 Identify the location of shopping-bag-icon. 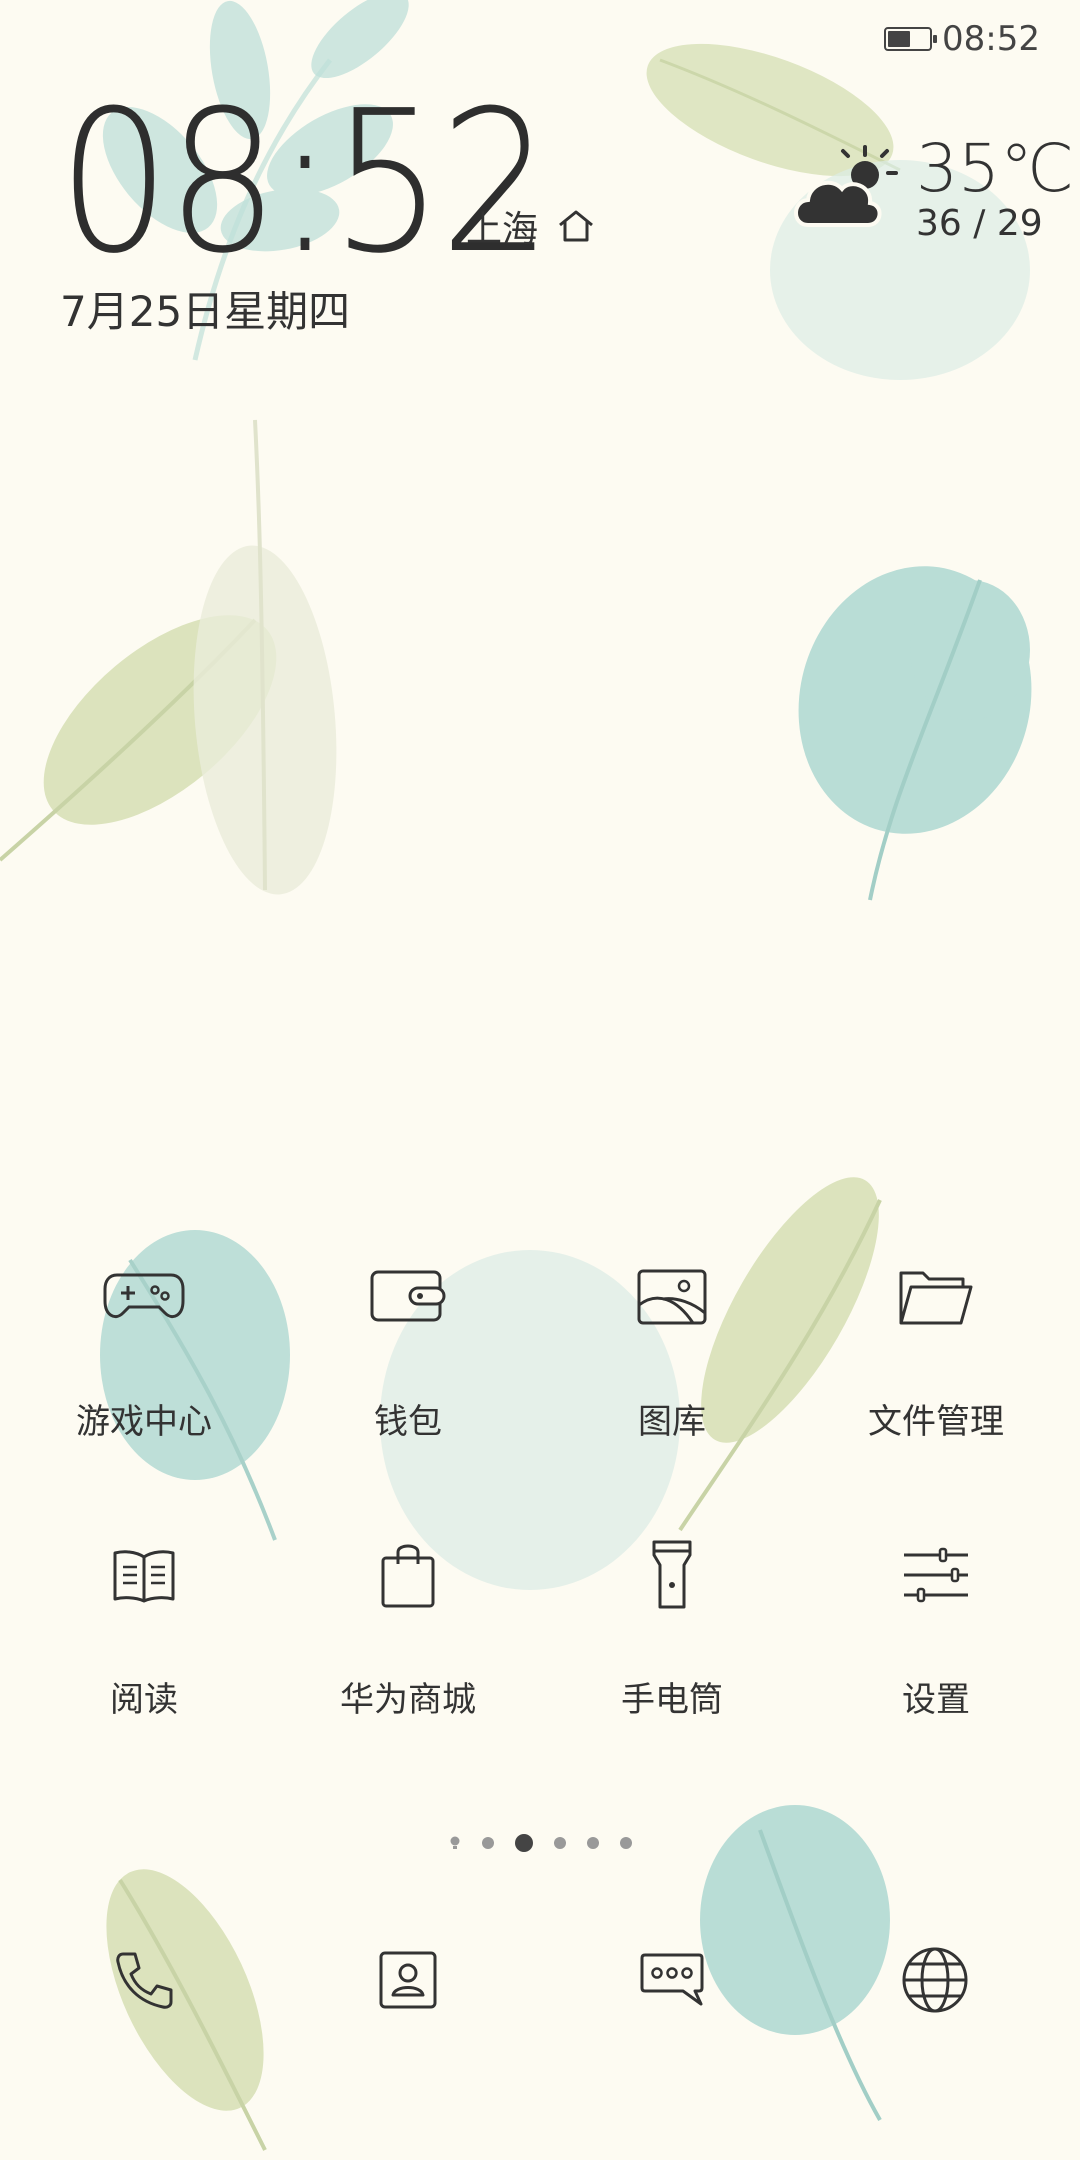
(408, 1576).